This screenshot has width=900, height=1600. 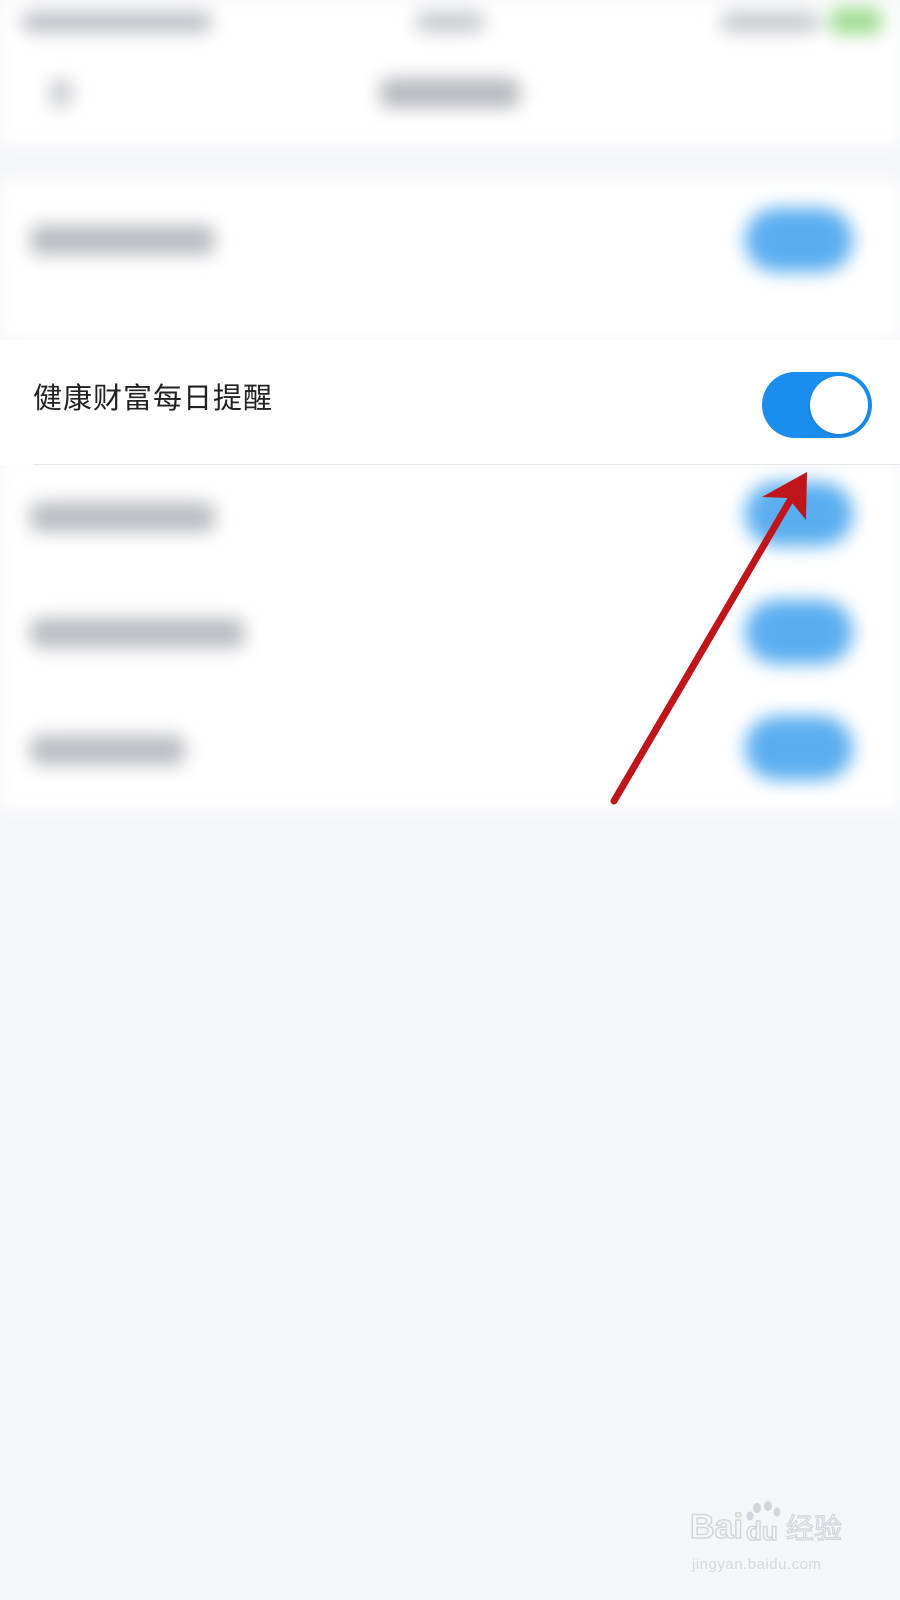 What do you see at coordinates (770, 22) in the screenshot?
I see `status-icons-blurred` at bounding box center [770, 22].